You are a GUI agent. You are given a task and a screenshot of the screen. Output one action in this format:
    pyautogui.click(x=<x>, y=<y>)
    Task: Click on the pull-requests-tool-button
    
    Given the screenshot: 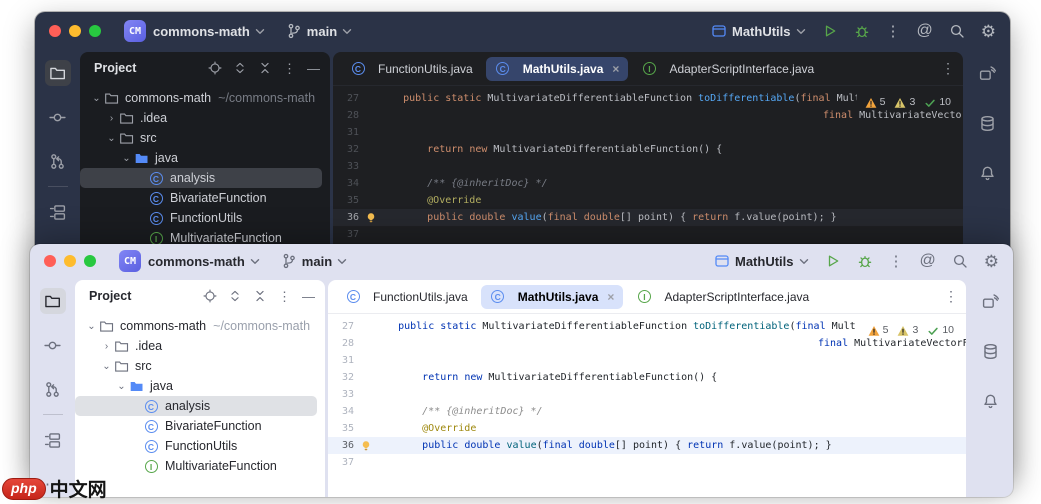 What is the action you would take?
    pyautogui.click(x=53, y=389)
    